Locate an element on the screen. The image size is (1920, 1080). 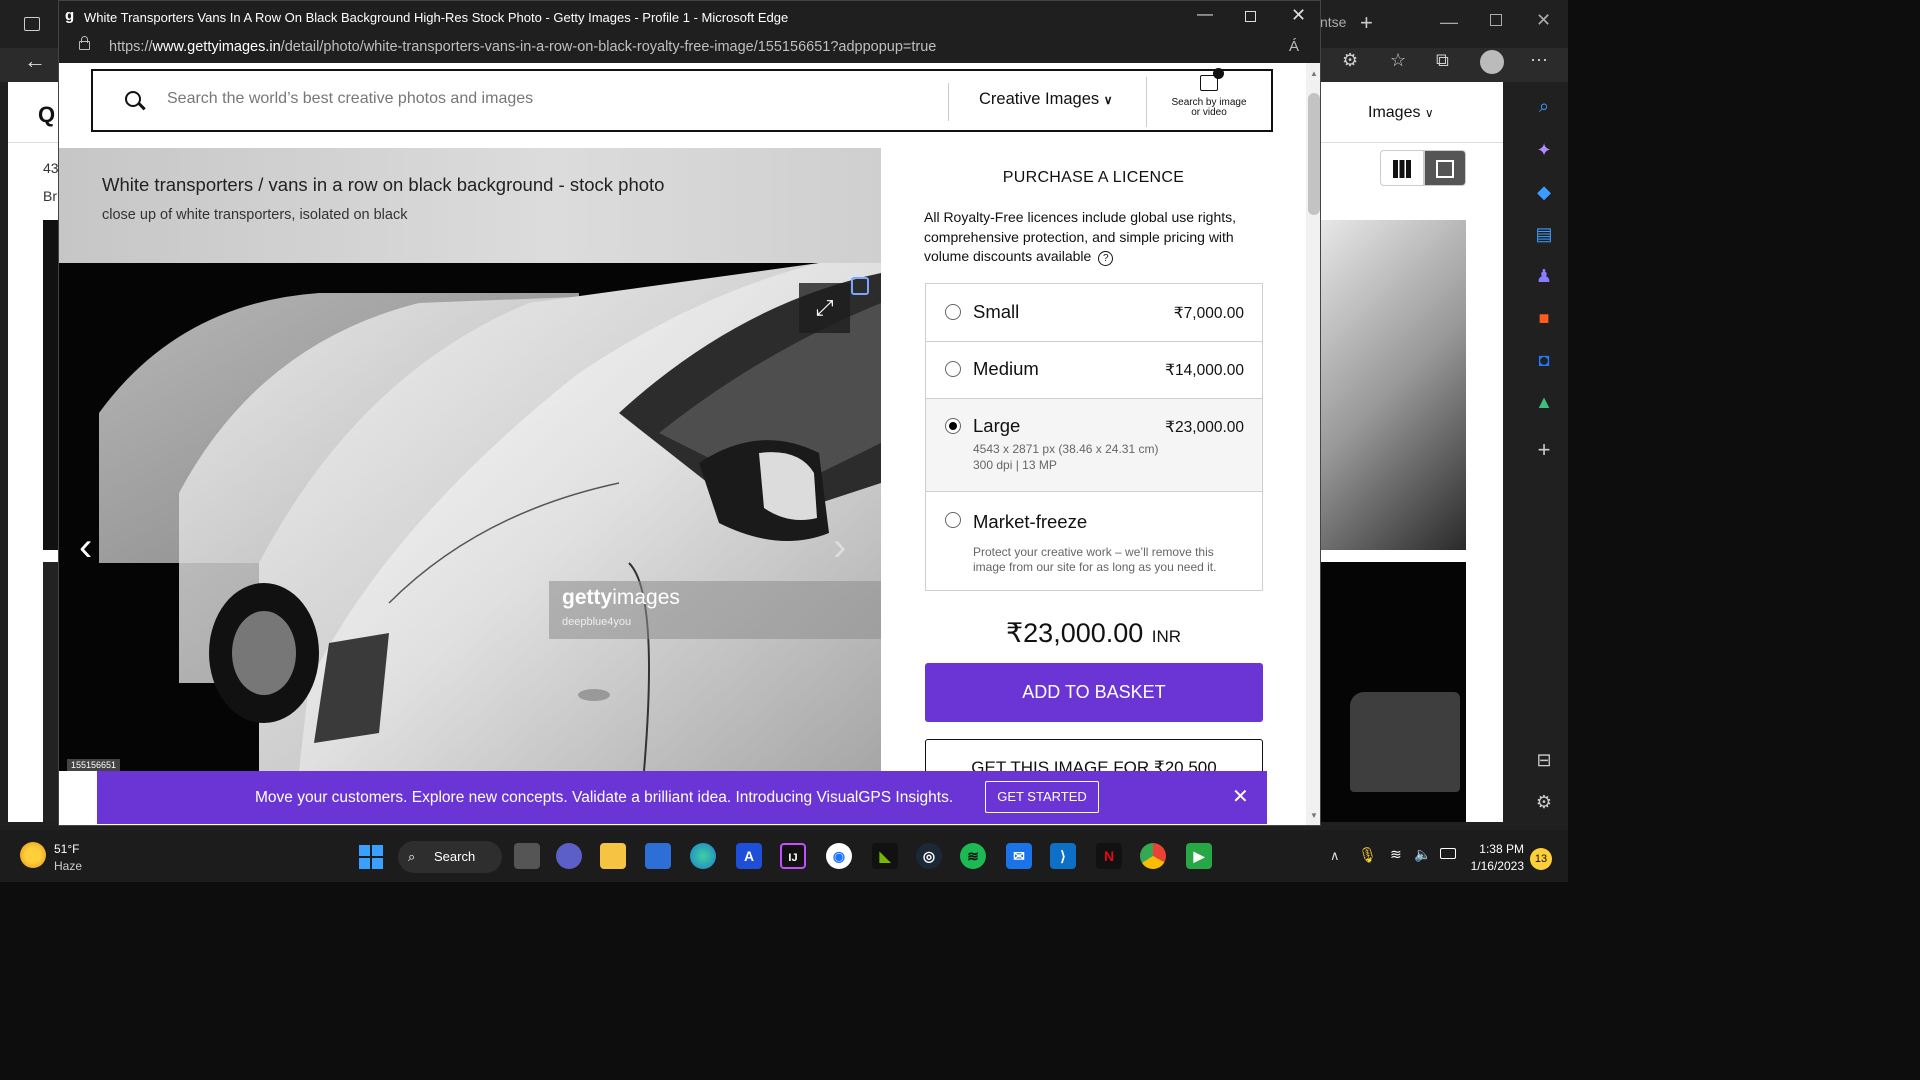
radio-medium is located at coordinates (953, 369).